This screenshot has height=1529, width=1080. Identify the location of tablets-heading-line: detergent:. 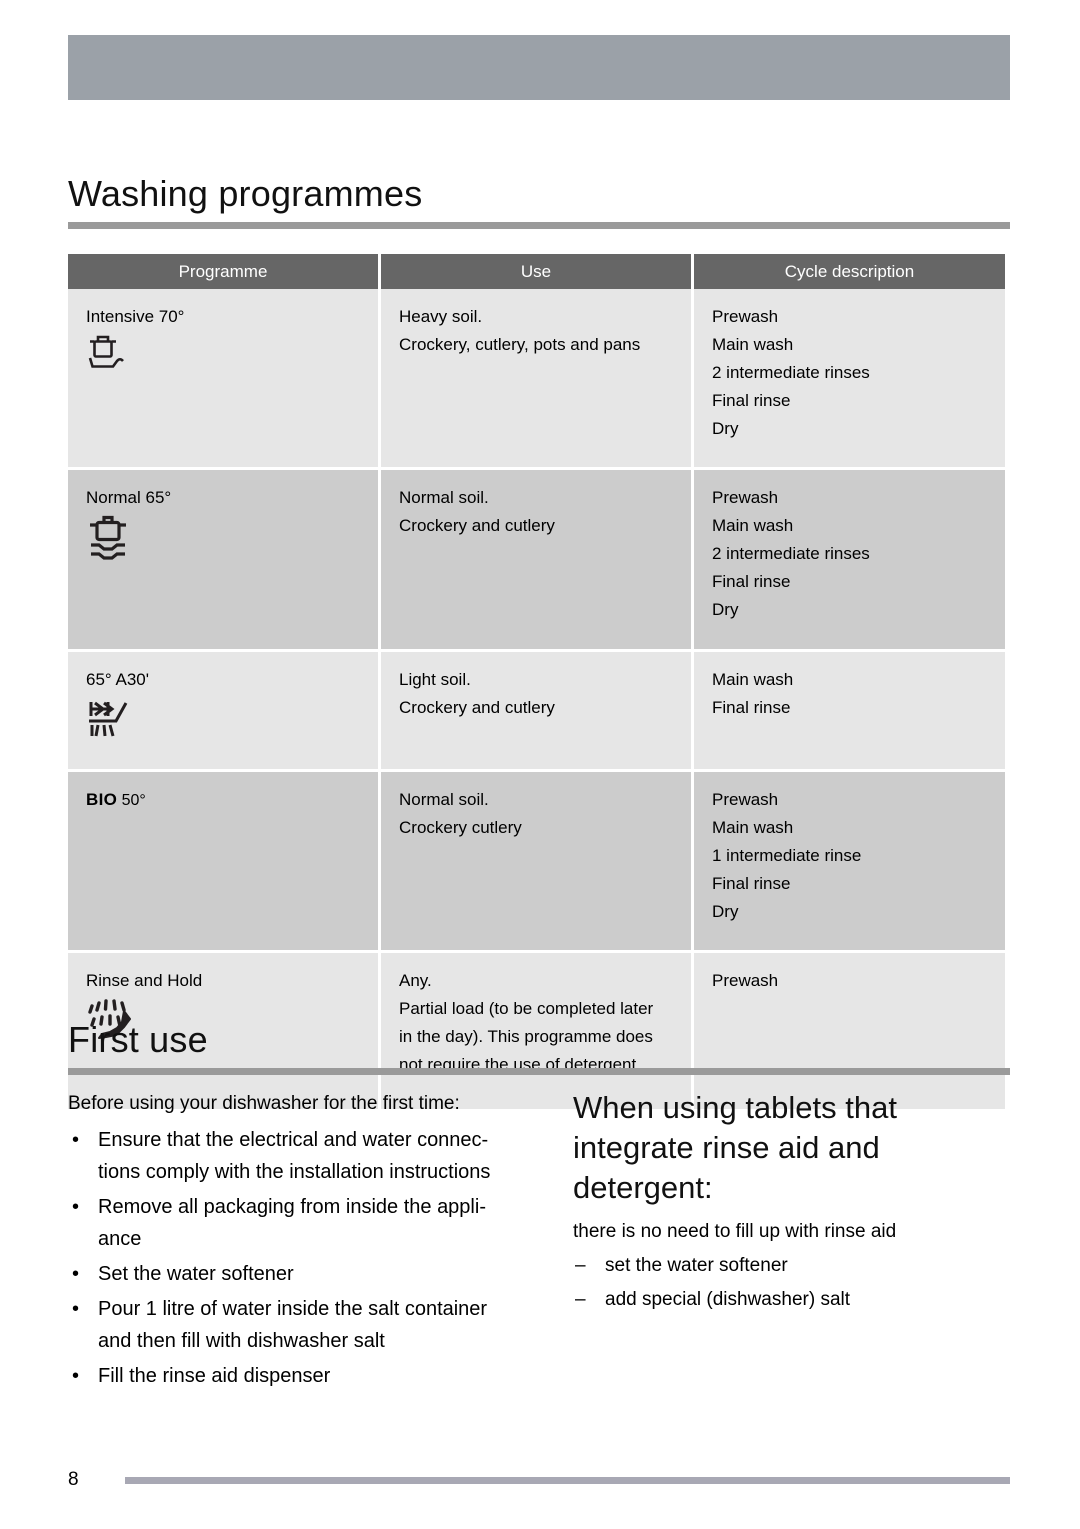
(643, 1187).